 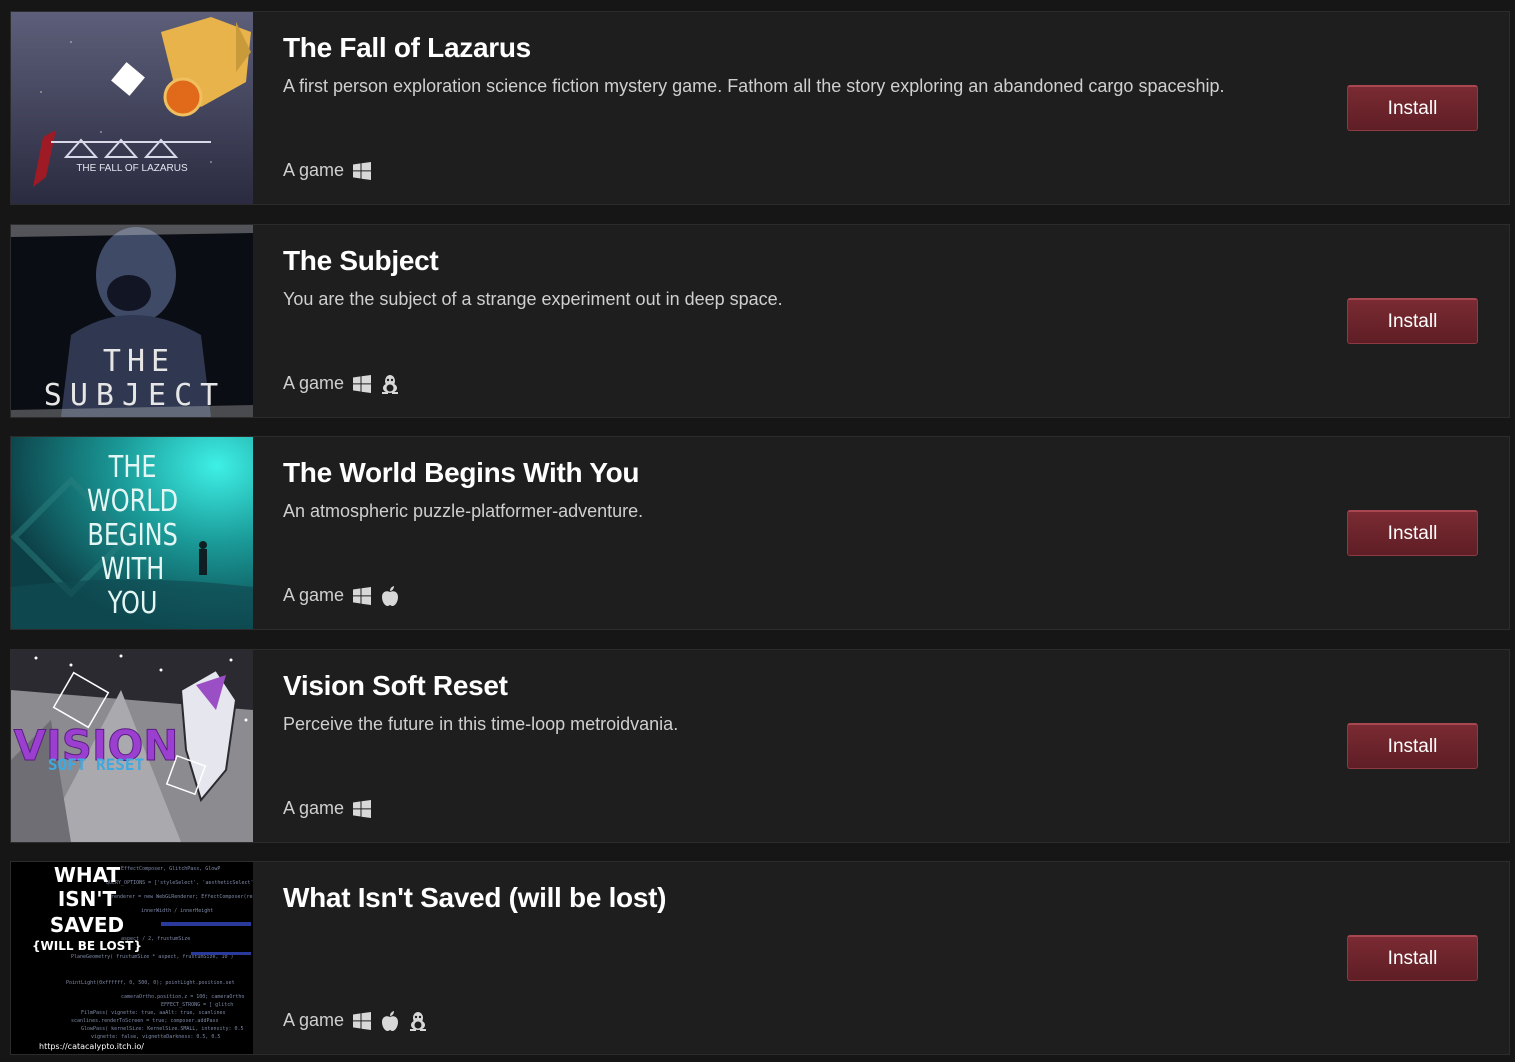 What do you see at coordinates (177, 911) in the screenshot?
I see `svg-text: innerWidth / innerHeight` at bounding box center [177, 911].